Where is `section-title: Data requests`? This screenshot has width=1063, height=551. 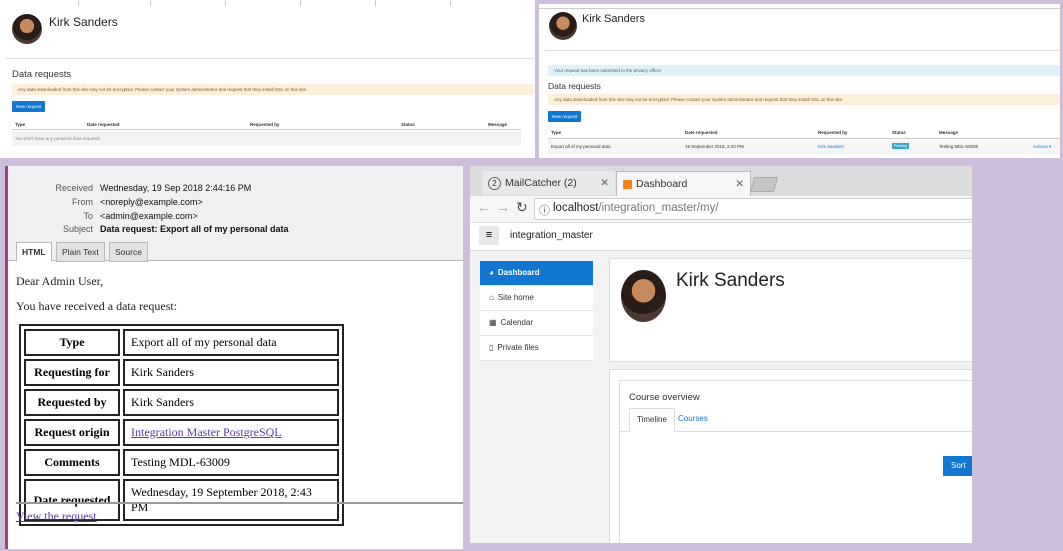 section-title: Data requests is located at coordinates (42, 74).